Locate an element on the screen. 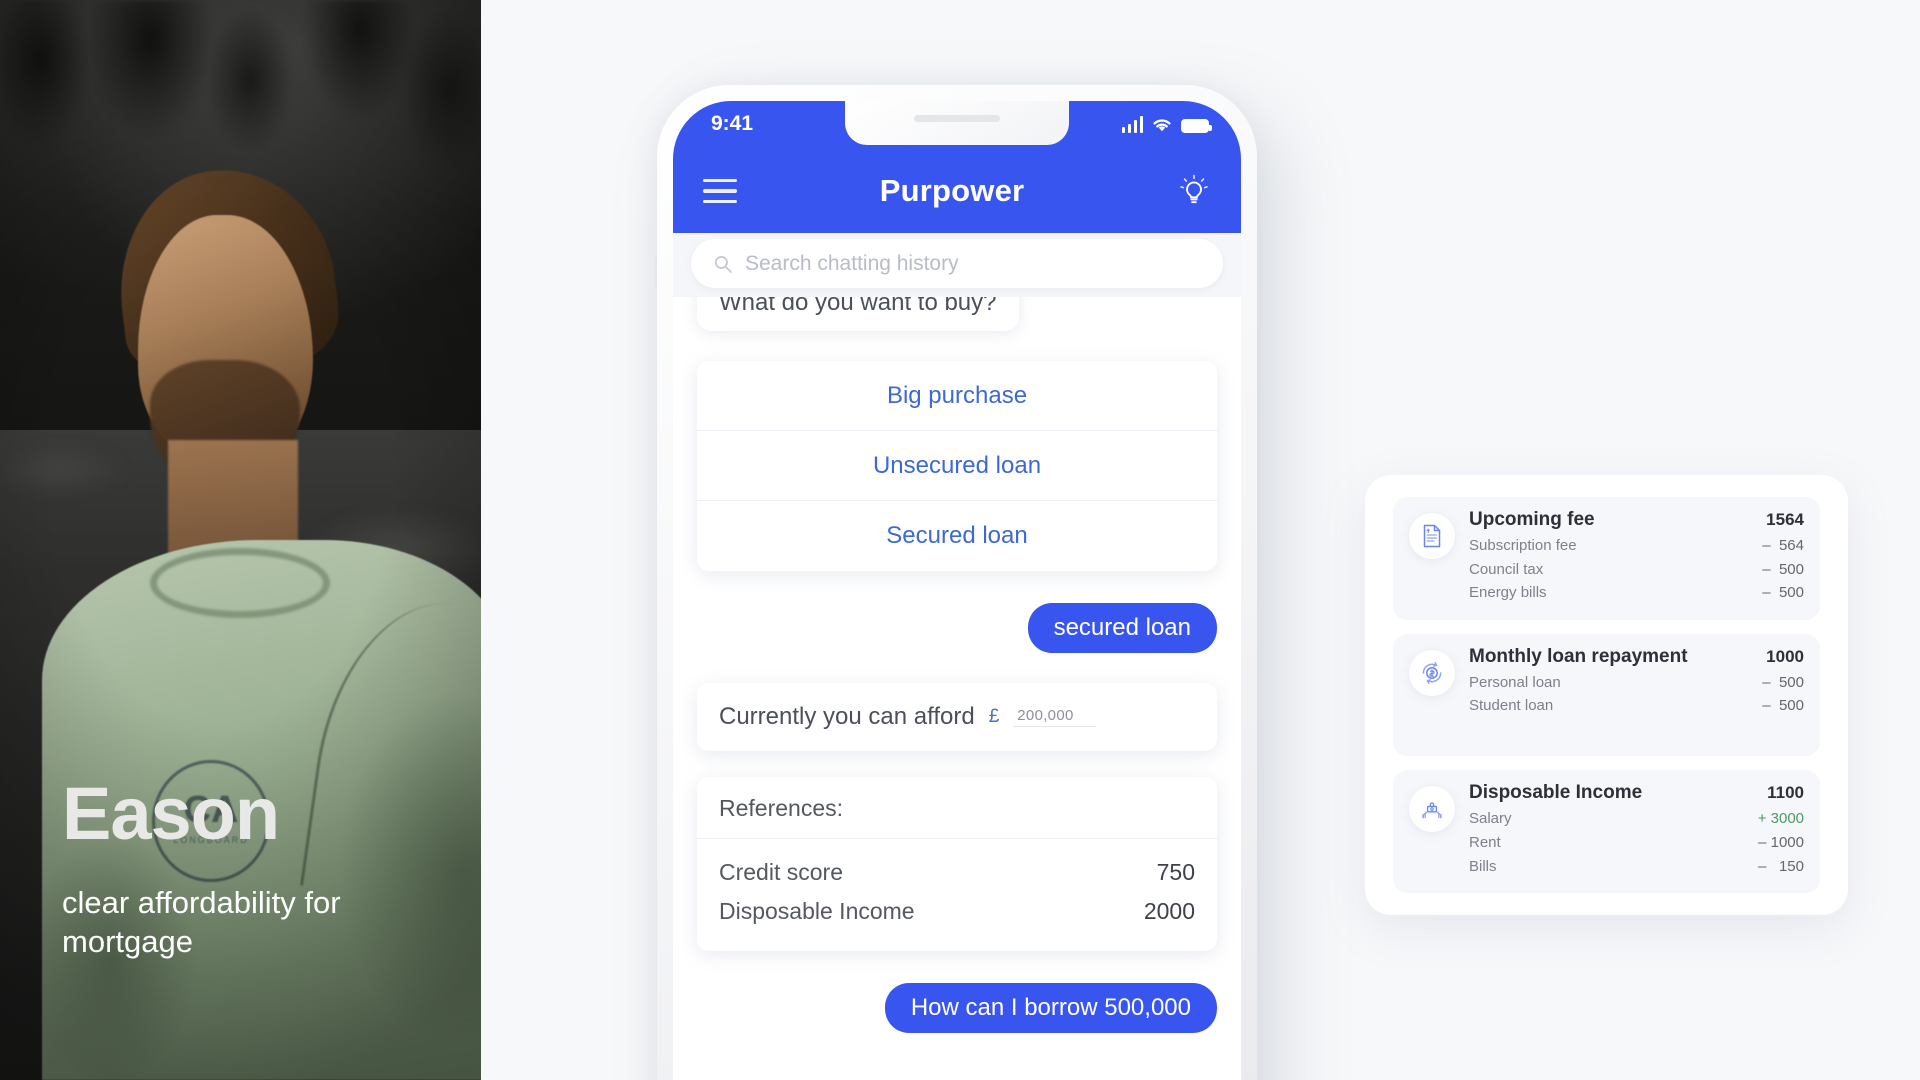 The width and height of the screenshot is (1920, 1080). breakdown-line: Personal loan – 500 is located at coordinates (1636, 683).